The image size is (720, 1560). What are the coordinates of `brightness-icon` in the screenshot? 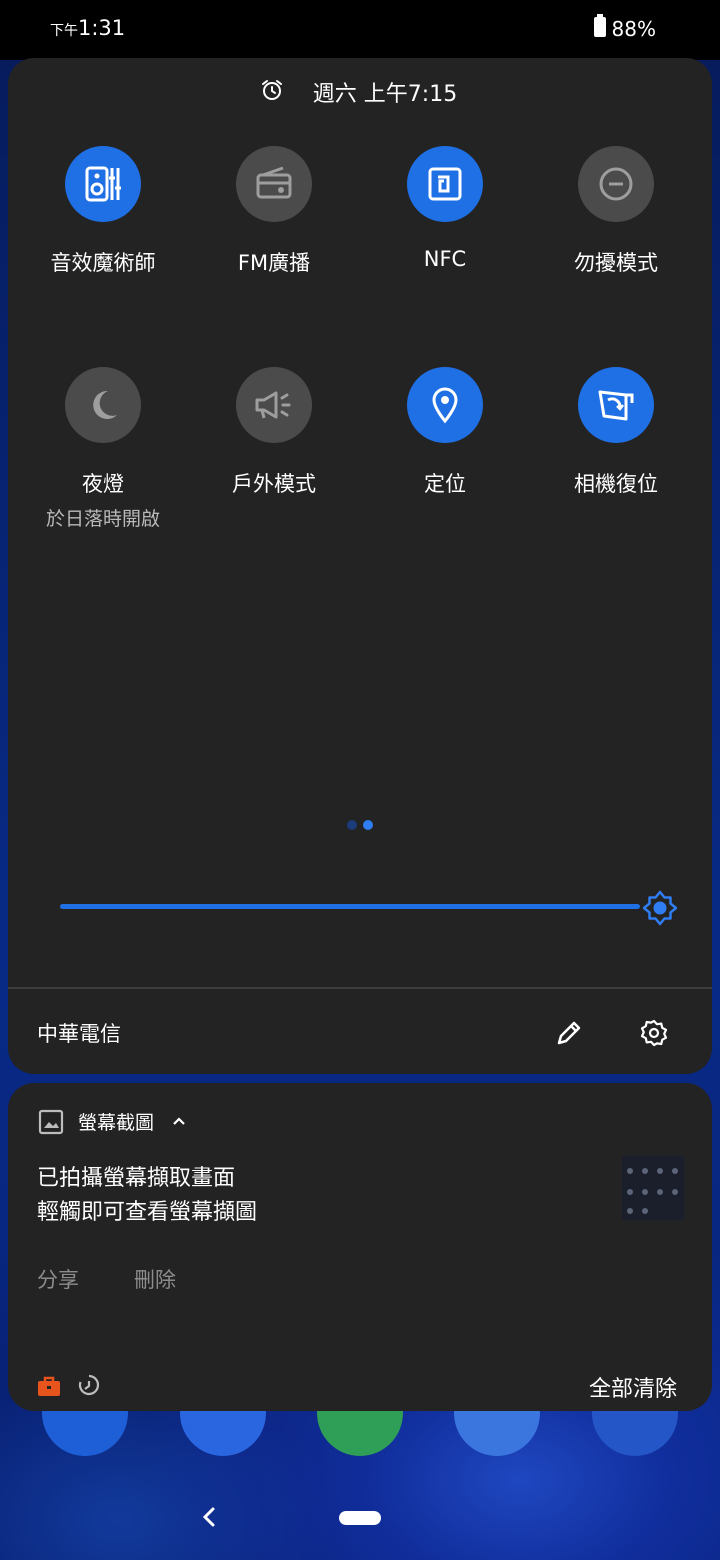 It's located at (660, 908).